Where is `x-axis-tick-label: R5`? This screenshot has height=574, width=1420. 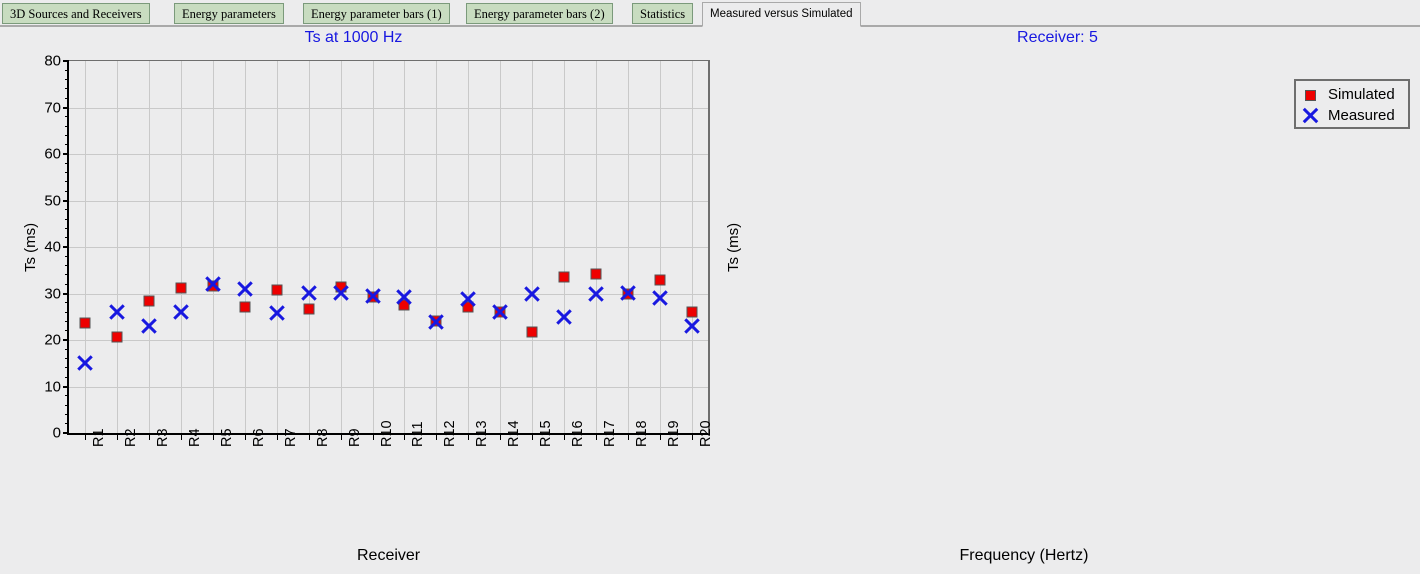 x-axis-tick-label: R5 is located at coordinates (226, 437).